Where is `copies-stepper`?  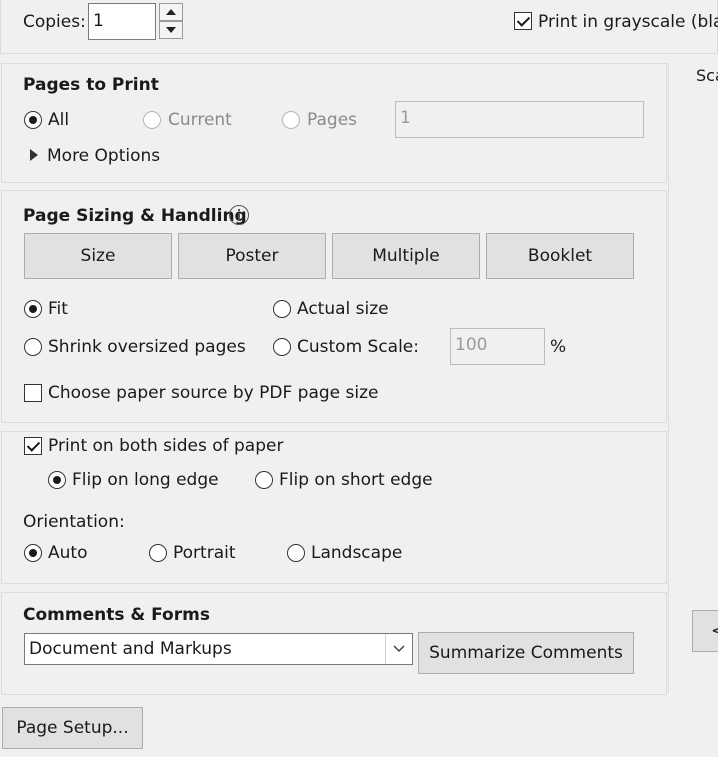
copies-stepper is located at coordinates (171, 21).